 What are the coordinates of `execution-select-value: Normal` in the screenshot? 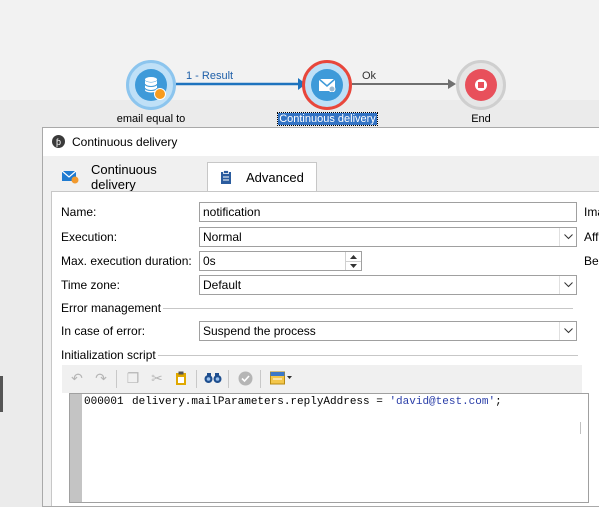 It's located at (222, 237).